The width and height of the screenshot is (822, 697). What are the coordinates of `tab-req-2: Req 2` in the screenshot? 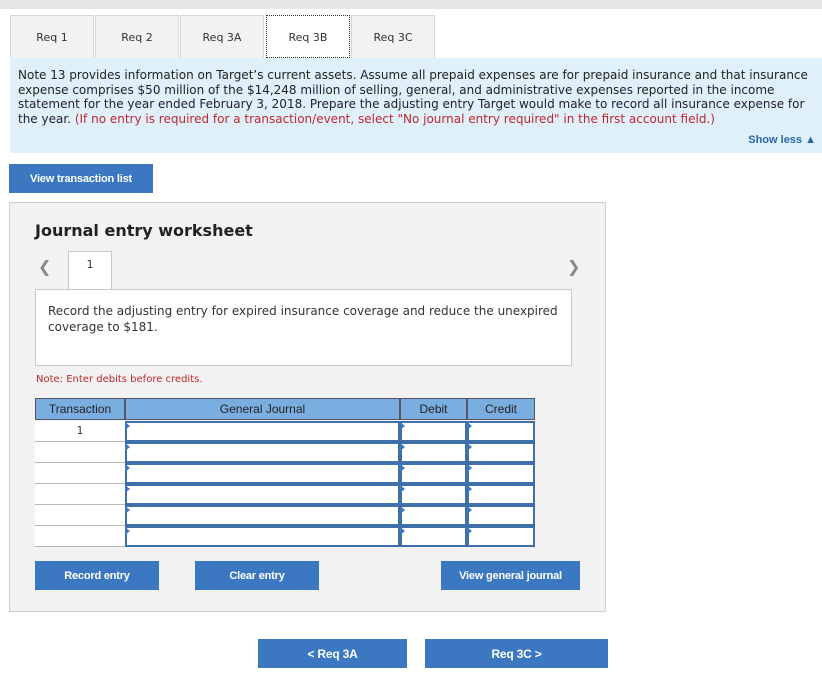 It's located at (137, 36).